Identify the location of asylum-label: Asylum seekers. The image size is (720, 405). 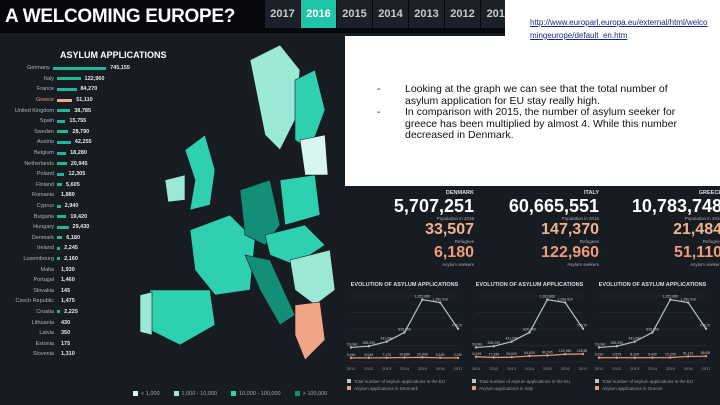
(583, 264).